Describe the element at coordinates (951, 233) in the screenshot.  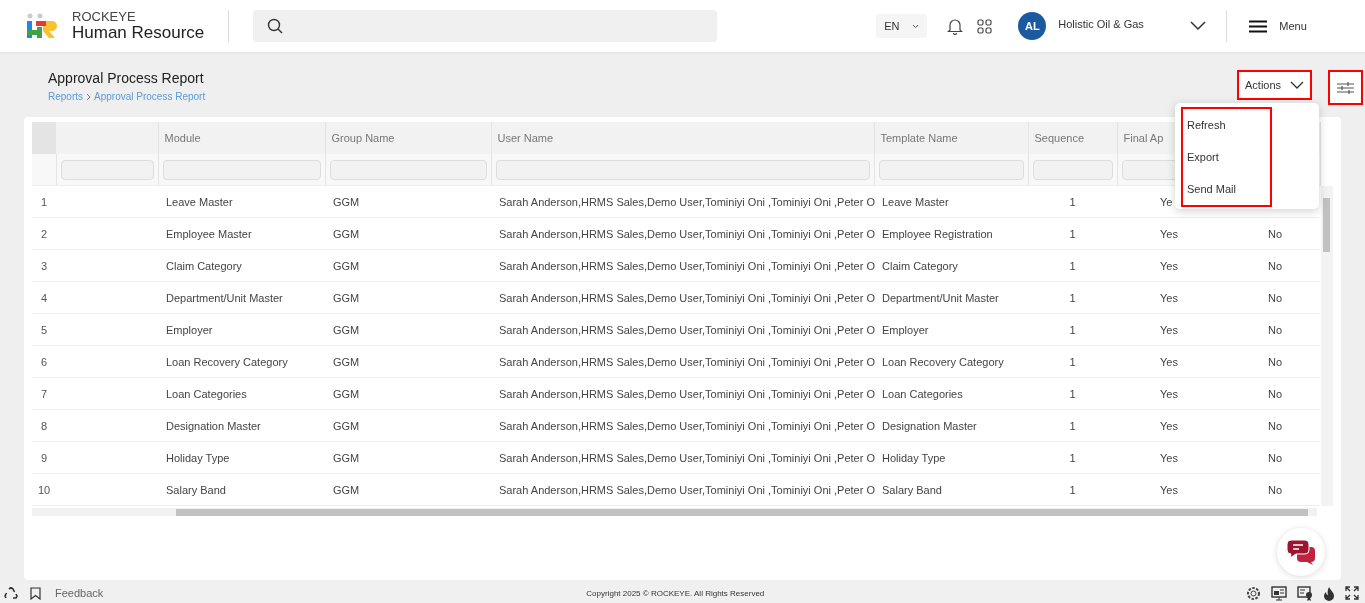
I see `table-cell: Employee Registration` at that location.